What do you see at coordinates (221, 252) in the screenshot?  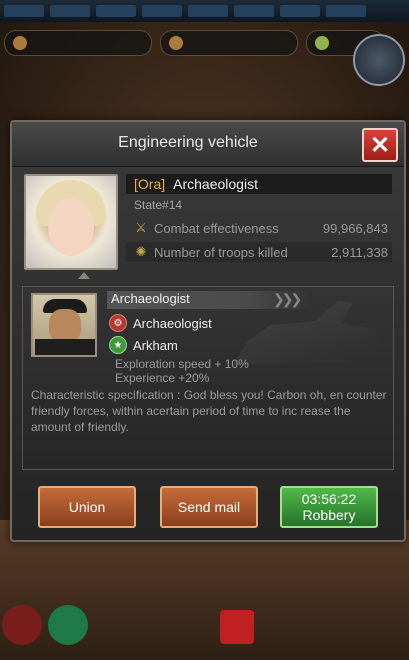 I see `stat-label: Number of troops killed` at bounding box center [221, 252].